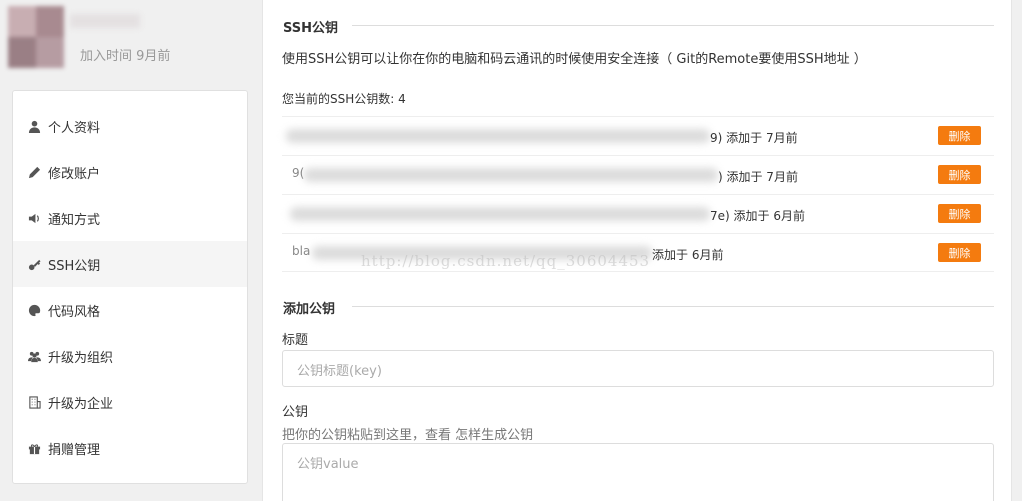 This screenshot has height=501, width=1022. I want to click on key-prefix: bla, so click(301, 251).